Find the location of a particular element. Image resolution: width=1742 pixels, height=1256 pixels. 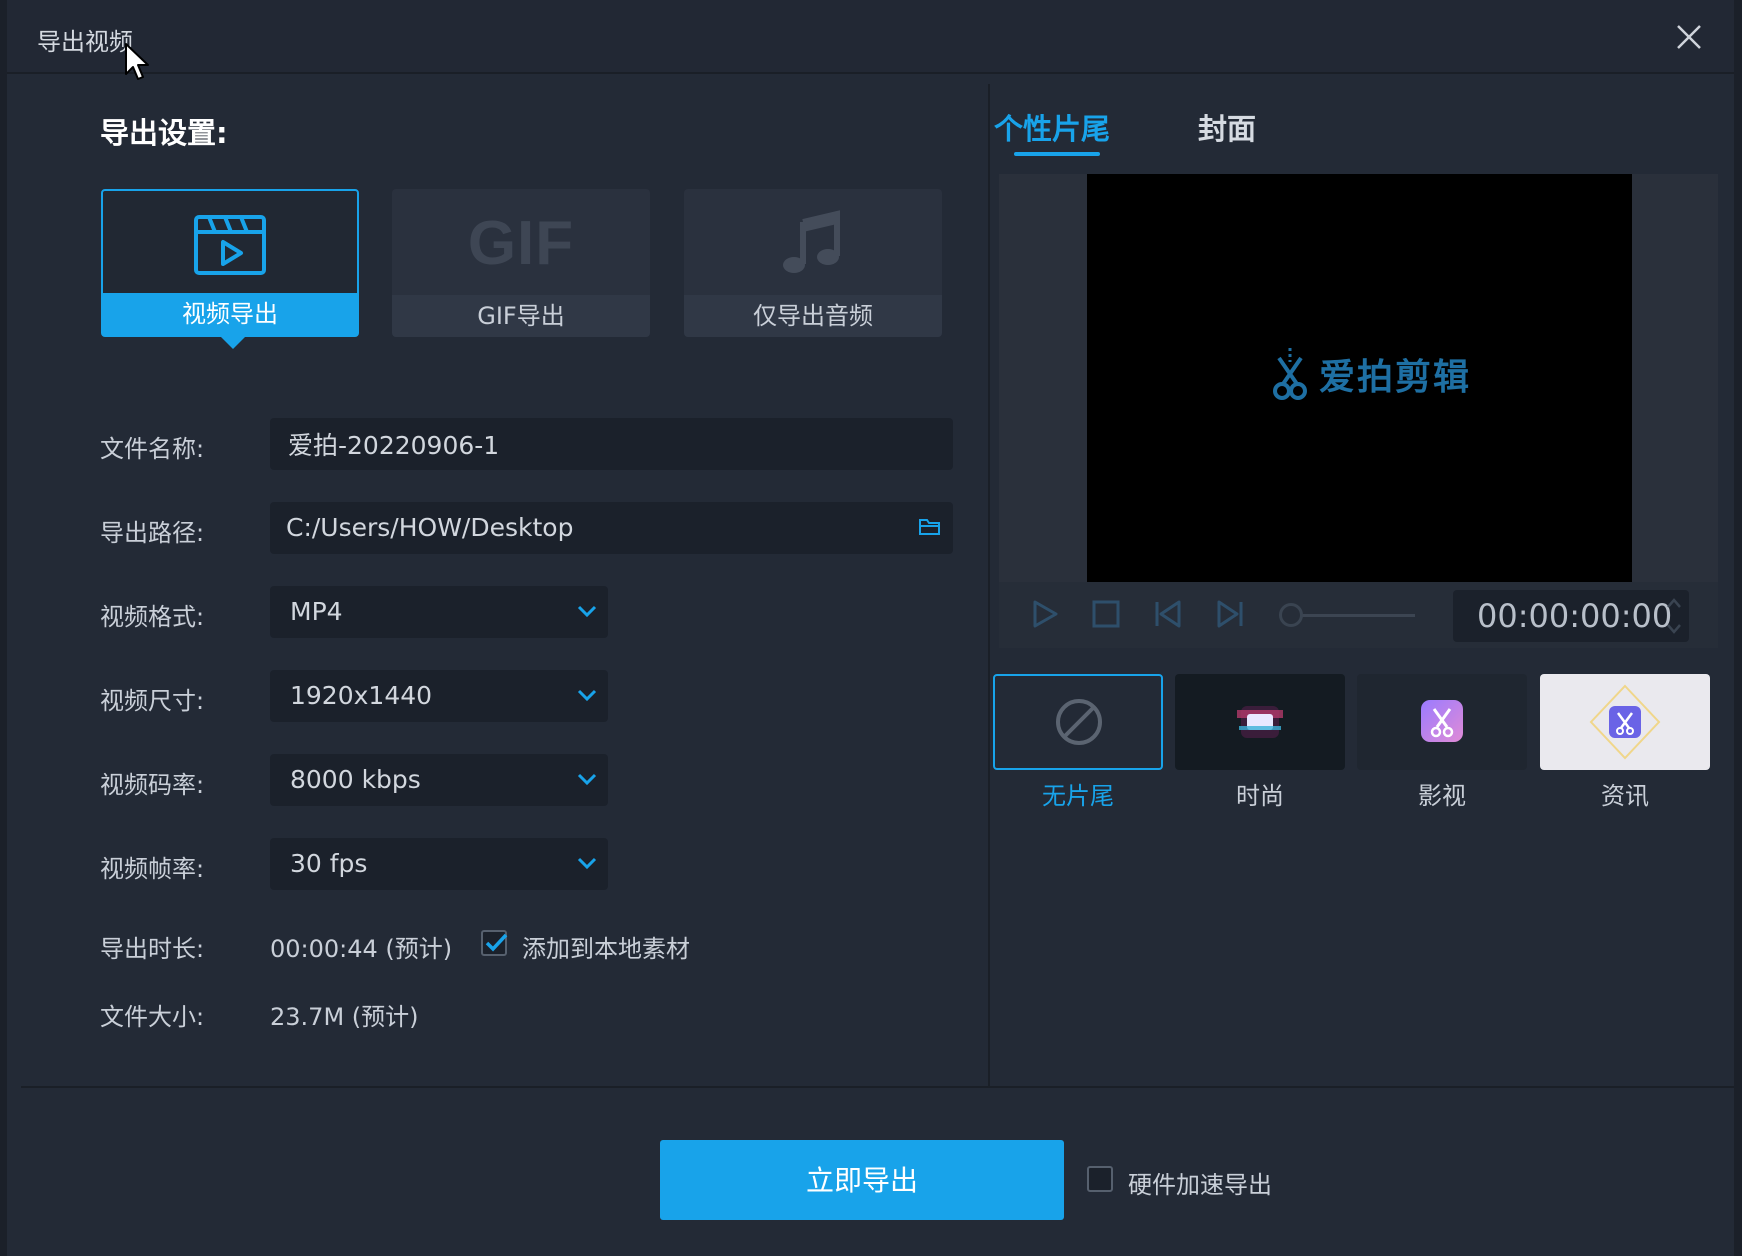

add-to-local-checkbox is located at coordinates (494, 943).